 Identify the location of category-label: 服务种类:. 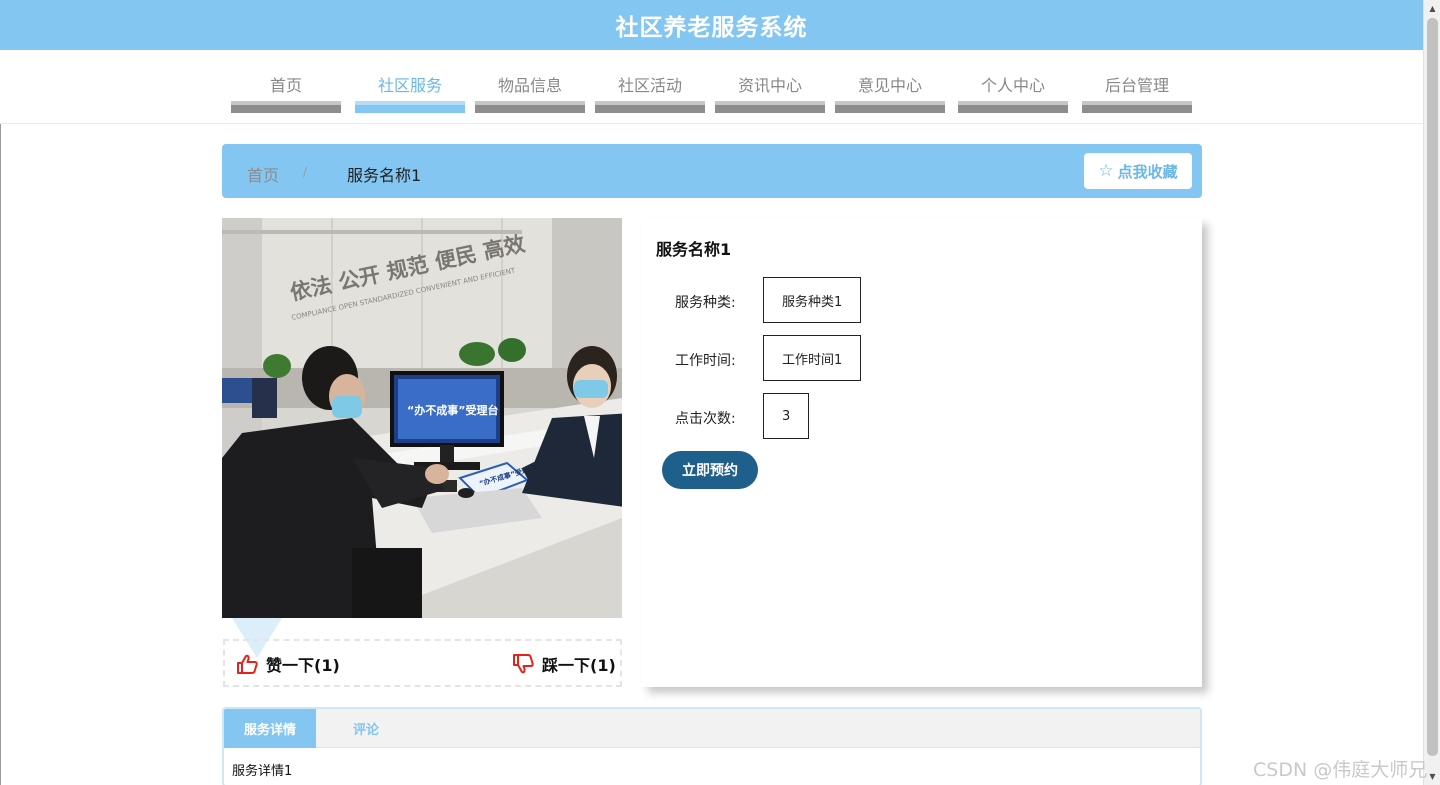
(705, 303).